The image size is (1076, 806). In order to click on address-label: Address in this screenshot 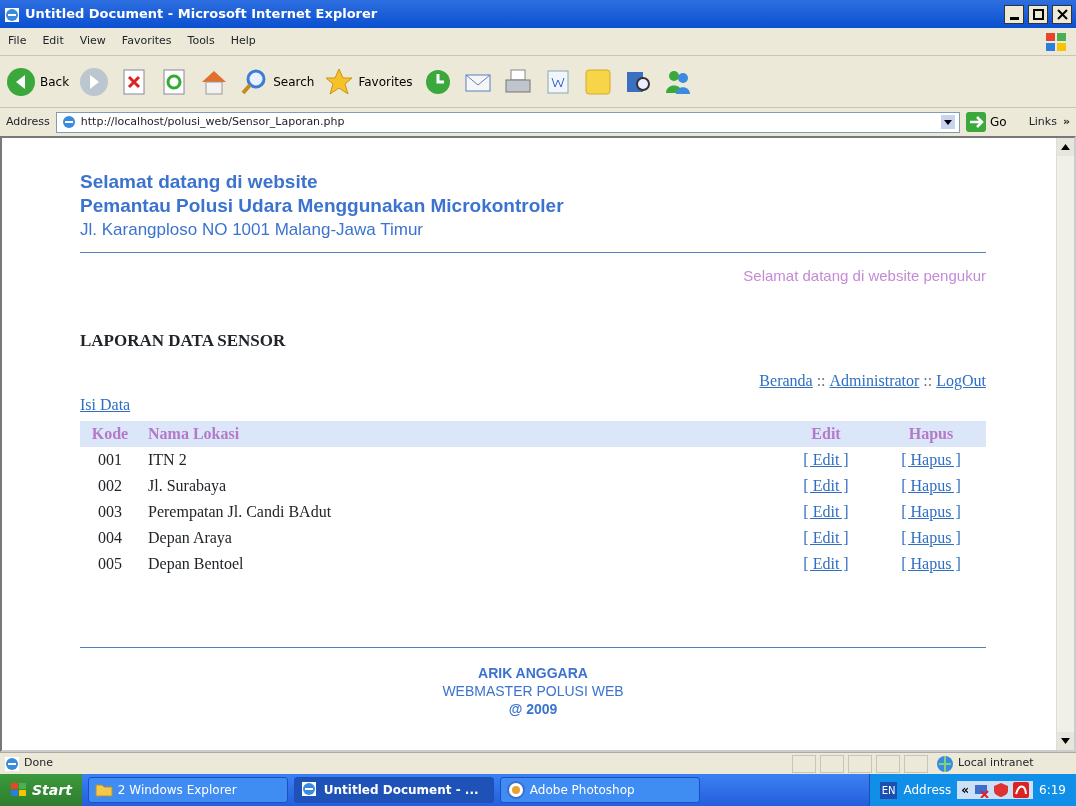, I will do `click(28, 121)`.